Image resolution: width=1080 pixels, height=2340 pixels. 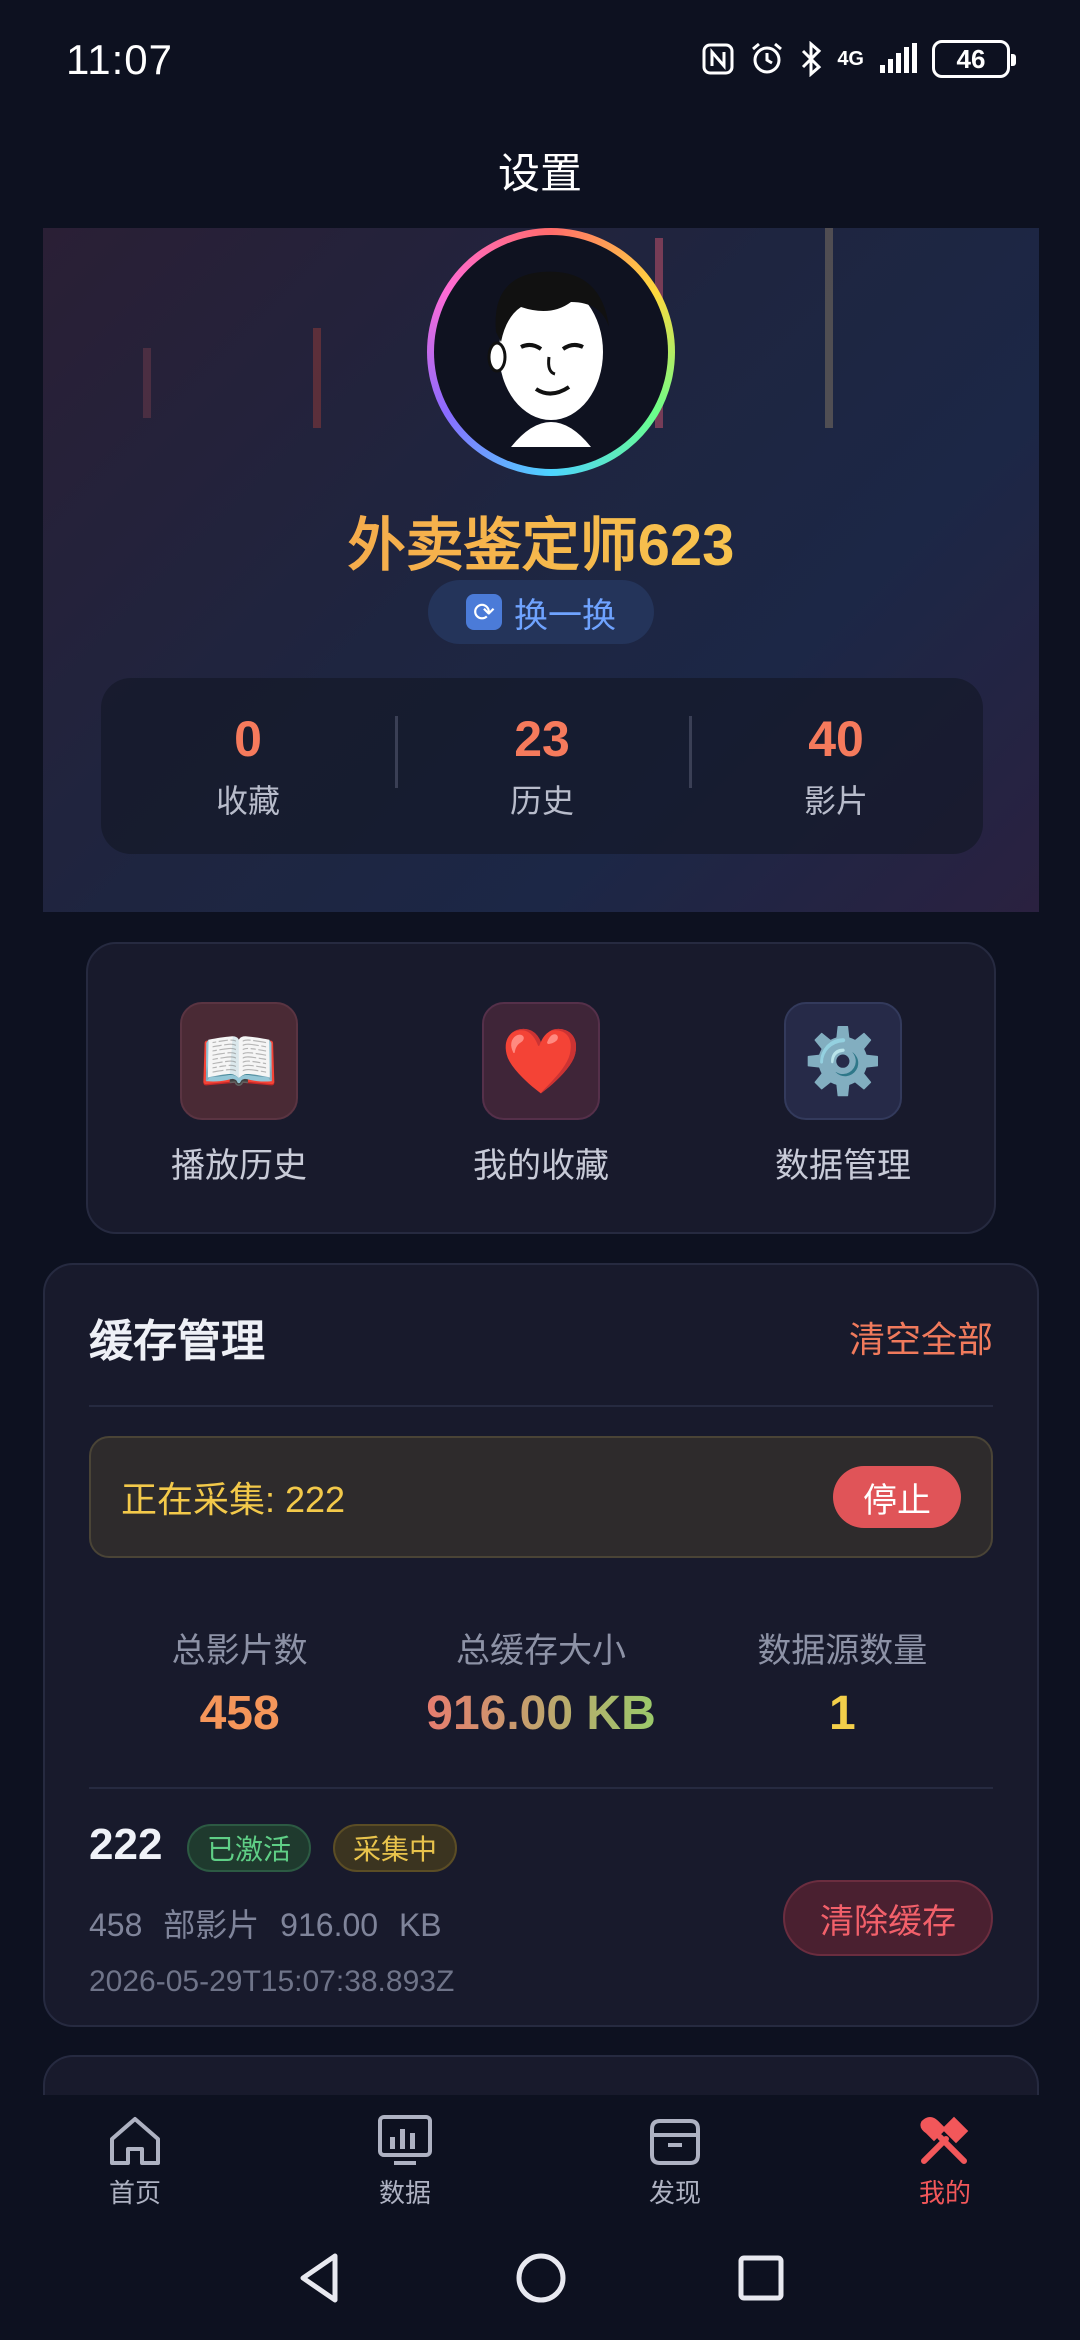 What do you see at coordinates (836, 739) in the screenshot?
I see `stat-value: 40` at bounding box center [836, 739].